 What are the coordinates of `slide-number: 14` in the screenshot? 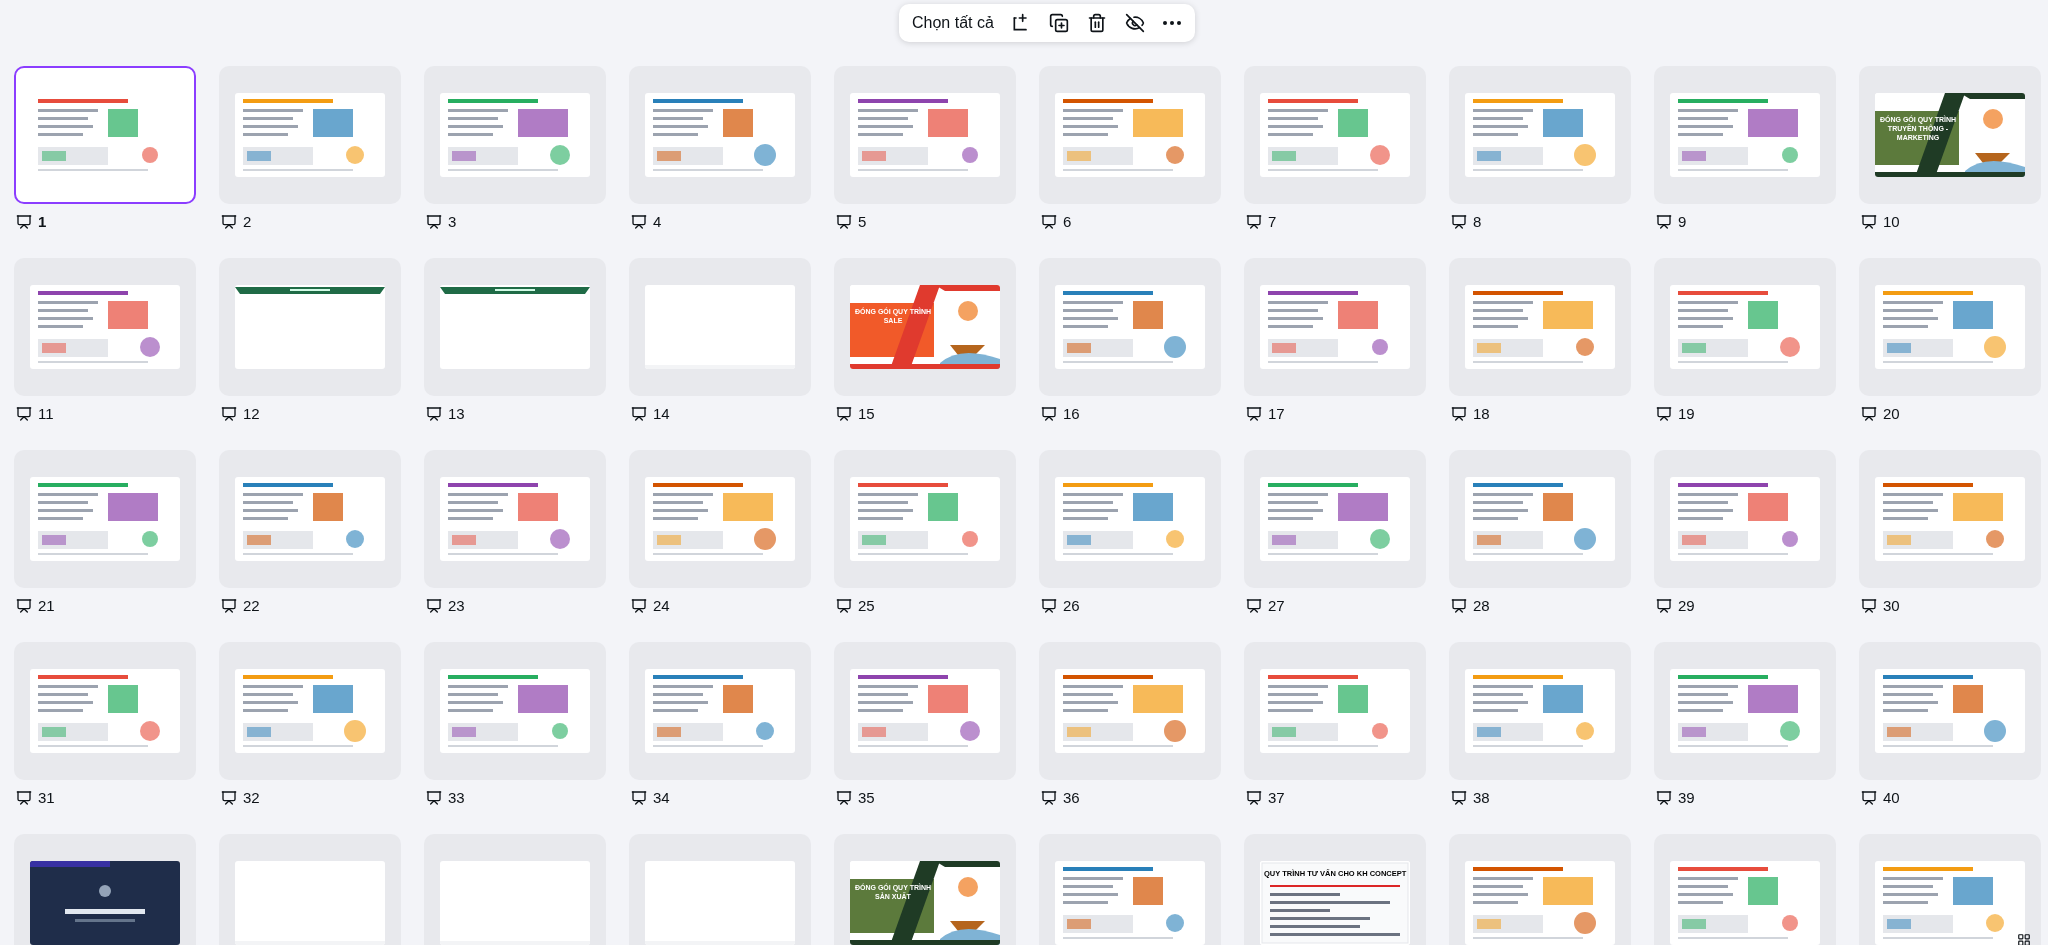 It's located at (661, 414).